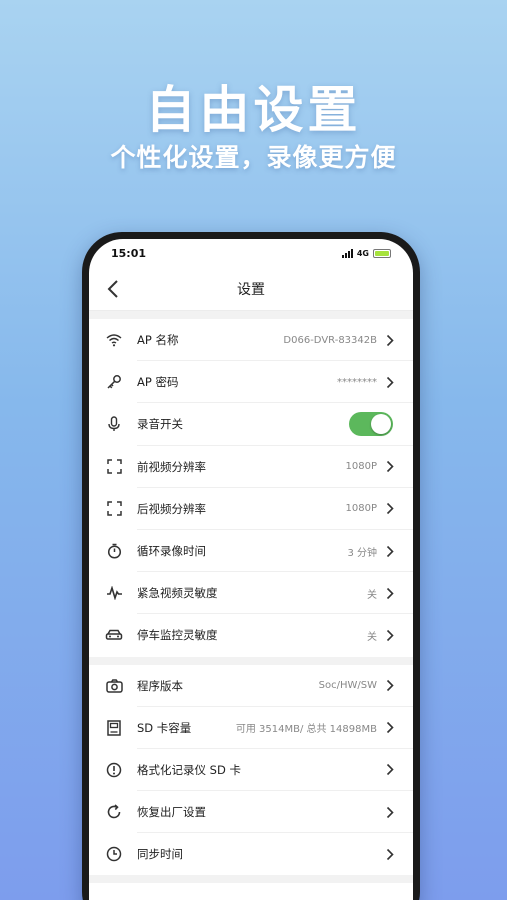 This screenshot has width=507, height=900. What do you see at coordinates (160, 424) in the screenshot?
I see `settings-row-label: 录音开关` at bounding box center [160, 424].